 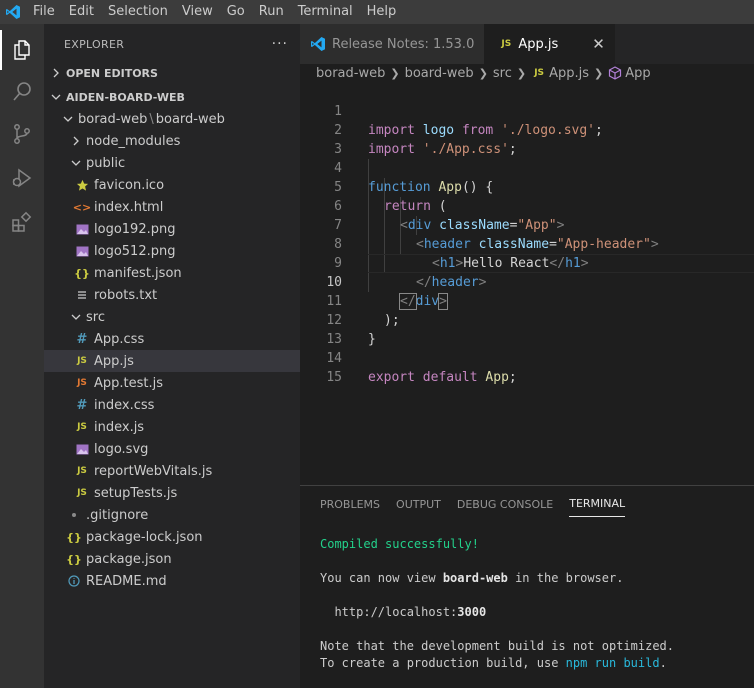 I want to click on text-file-icon, so click(x=82, y=295).